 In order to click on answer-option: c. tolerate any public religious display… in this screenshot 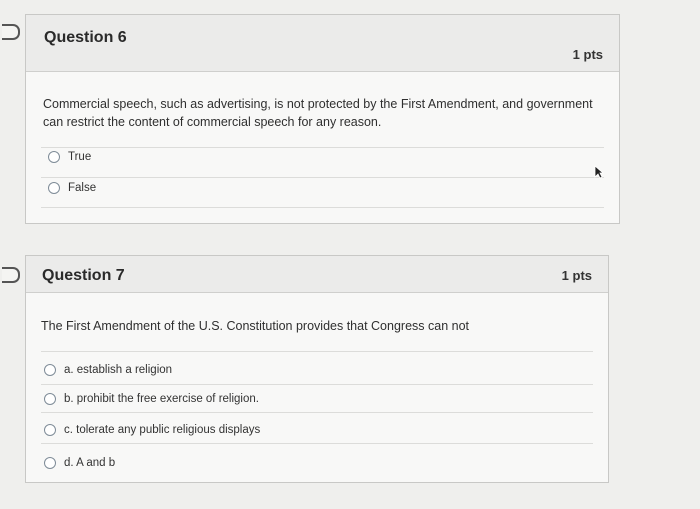, I will do `click(152, 430)`.